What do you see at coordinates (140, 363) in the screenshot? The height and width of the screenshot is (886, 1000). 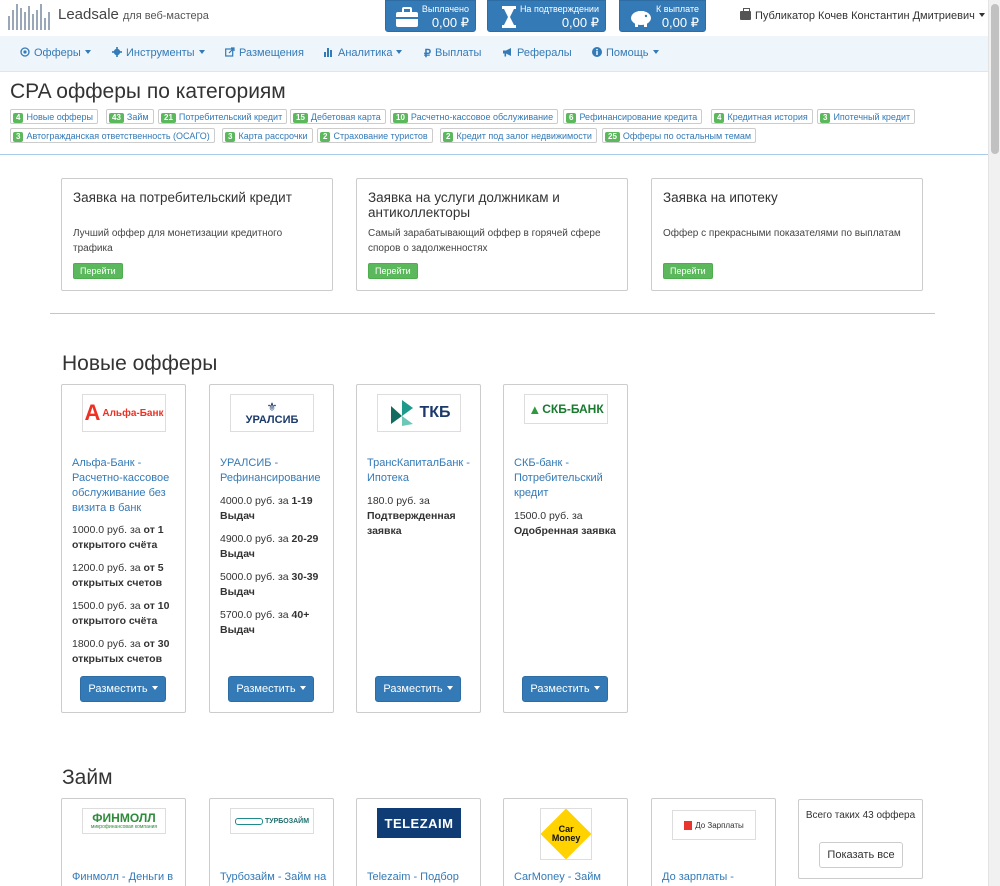 I see `section-title-new-offers: Новые офферы` at bounding box center [140, 363].